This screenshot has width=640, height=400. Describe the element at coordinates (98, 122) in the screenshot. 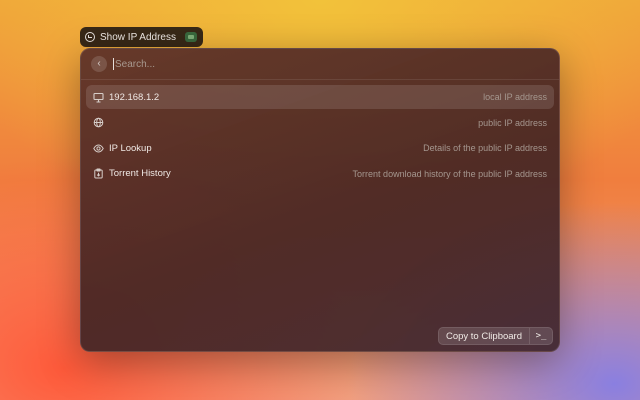

I see `globe-icon` at that location.